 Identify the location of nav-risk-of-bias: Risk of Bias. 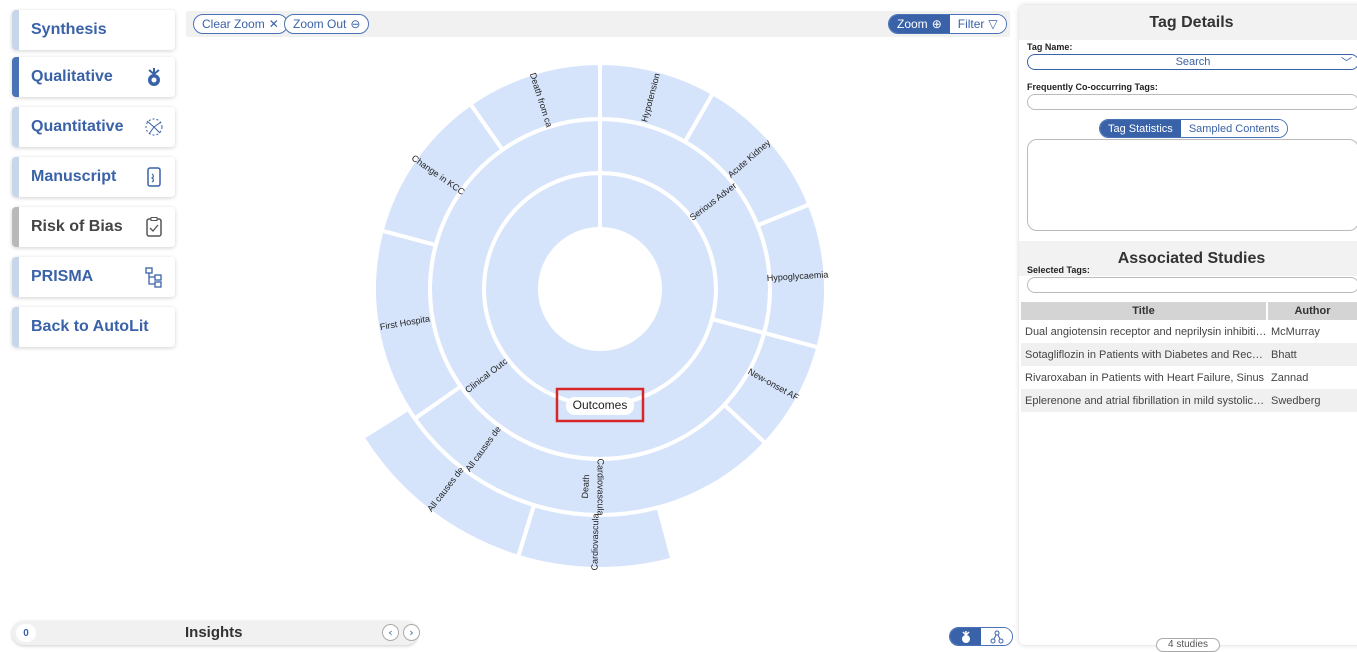
(93, 227).